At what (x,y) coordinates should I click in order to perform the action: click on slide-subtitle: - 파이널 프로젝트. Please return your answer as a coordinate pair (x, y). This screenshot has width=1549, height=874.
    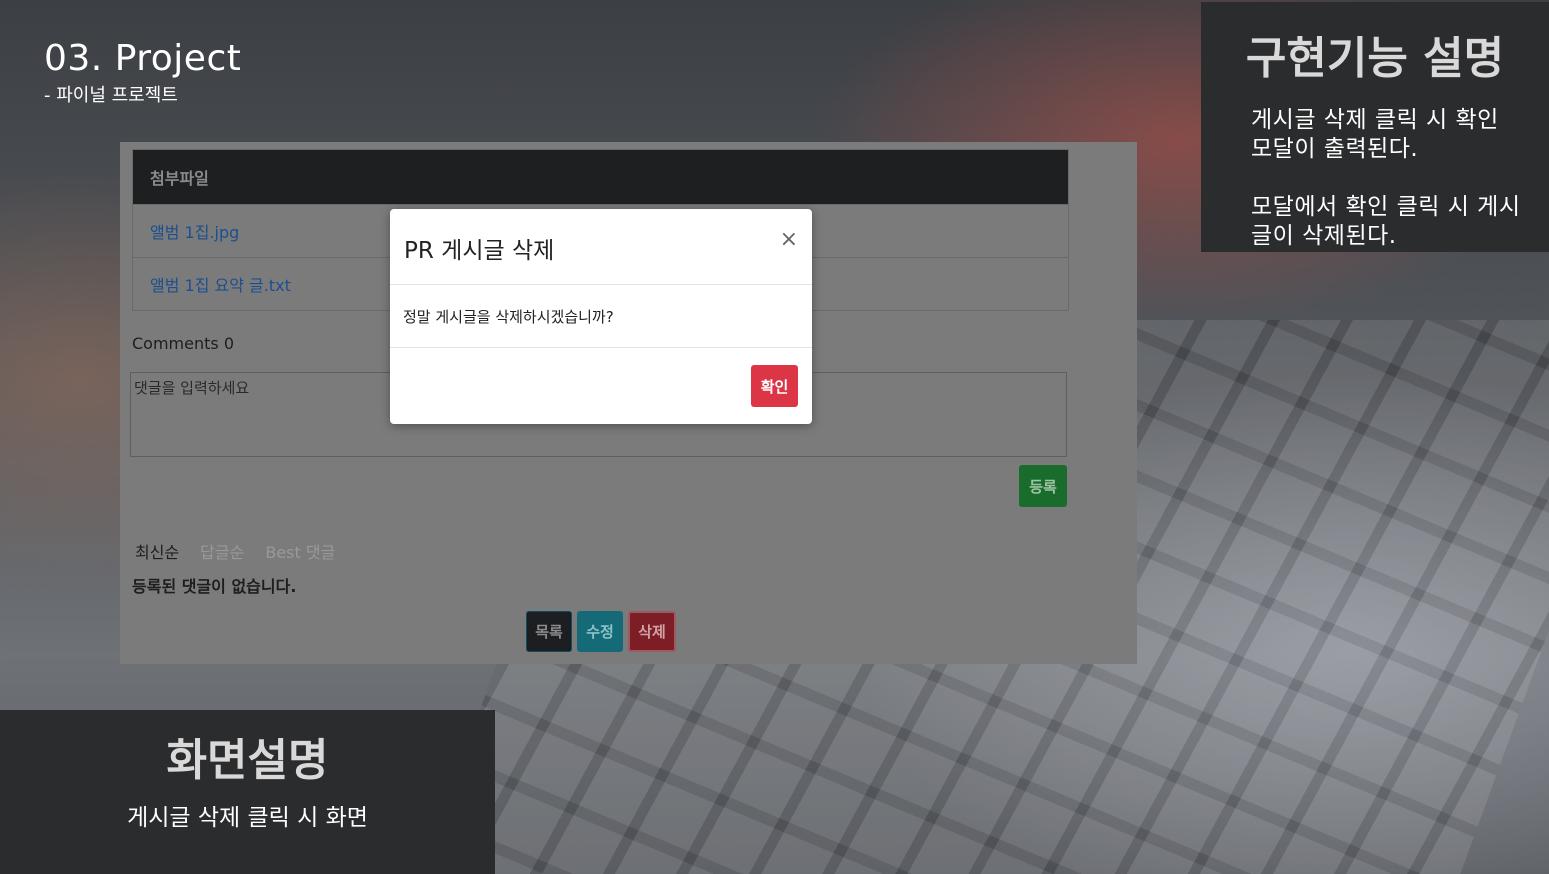
    Looking at the image, I should click on (111, 95).